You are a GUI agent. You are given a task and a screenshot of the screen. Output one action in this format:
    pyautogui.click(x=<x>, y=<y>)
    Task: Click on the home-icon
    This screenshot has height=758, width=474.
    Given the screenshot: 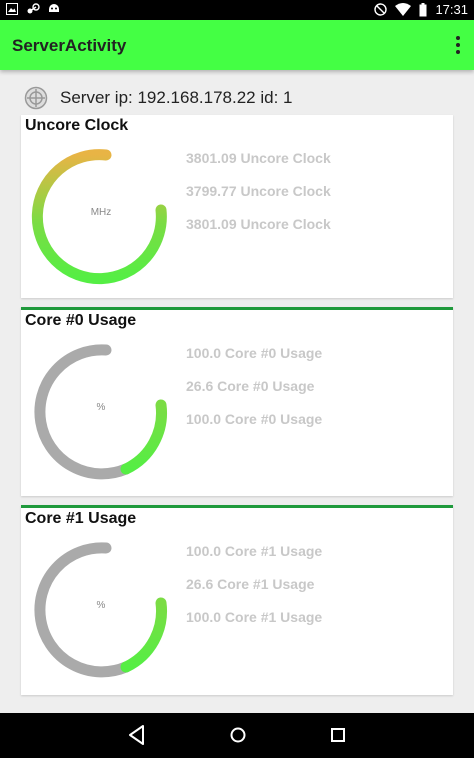 What is the action you would take?
    pyautogui.click(x=238, y=735)
    